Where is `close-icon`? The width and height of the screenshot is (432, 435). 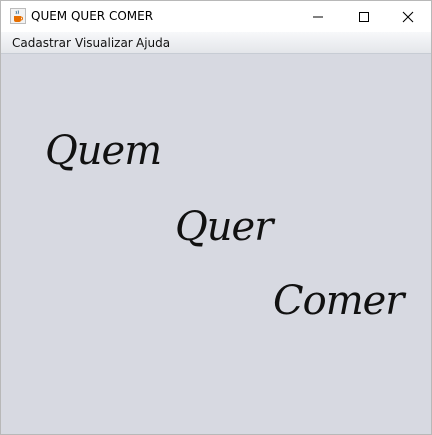 close-icon is located at coordinates (408, 16).